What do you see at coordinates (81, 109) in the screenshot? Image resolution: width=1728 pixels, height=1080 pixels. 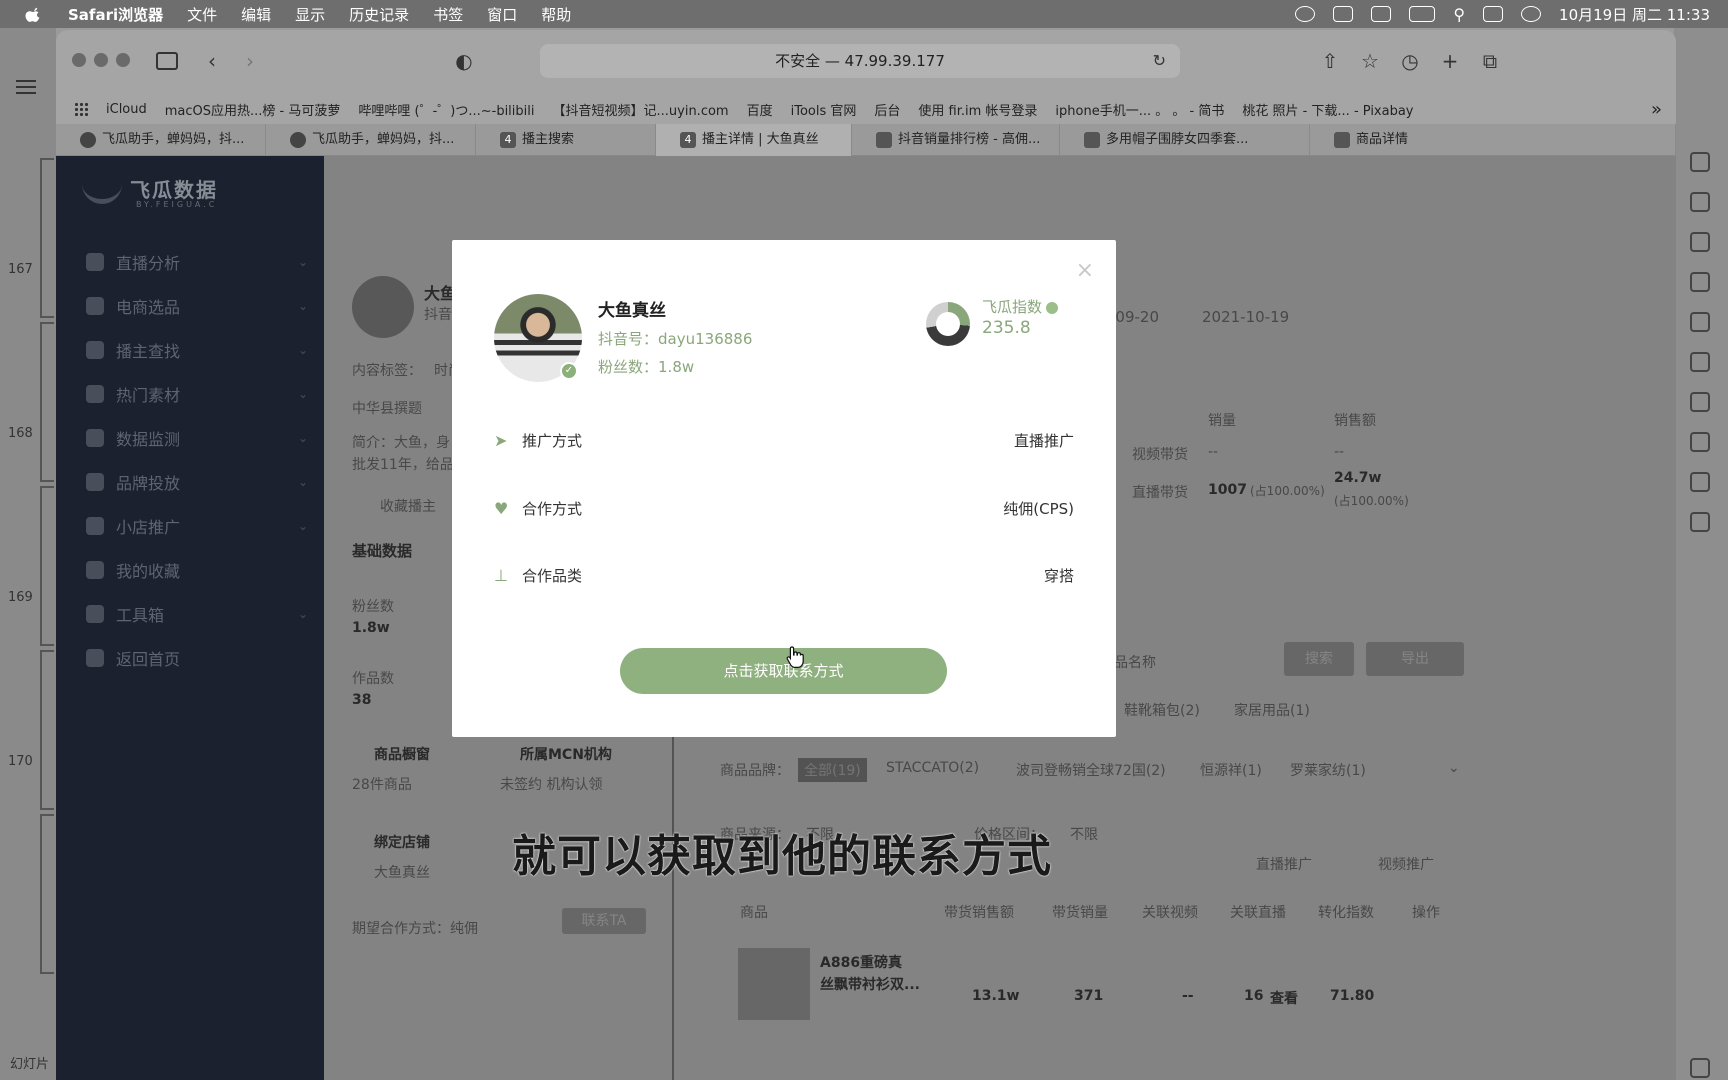 I see `bookmarks-grid-icon` at bounding box center [81, 109].